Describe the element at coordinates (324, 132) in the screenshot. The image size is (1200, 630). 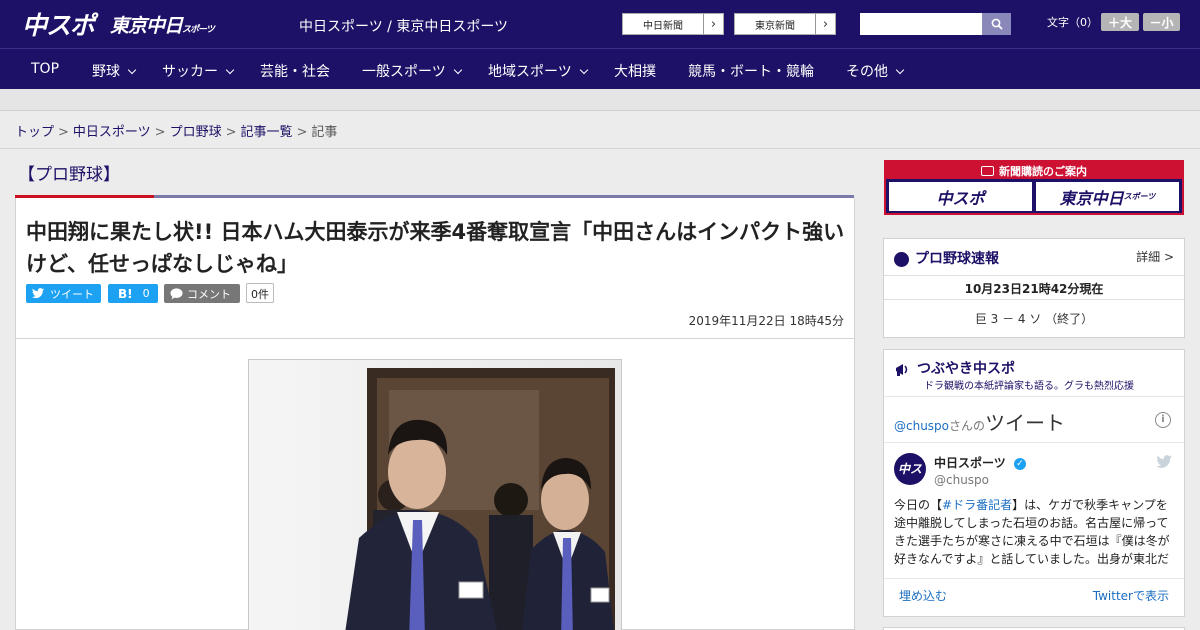
I see `breadcrumb-current: 記事` at that location.